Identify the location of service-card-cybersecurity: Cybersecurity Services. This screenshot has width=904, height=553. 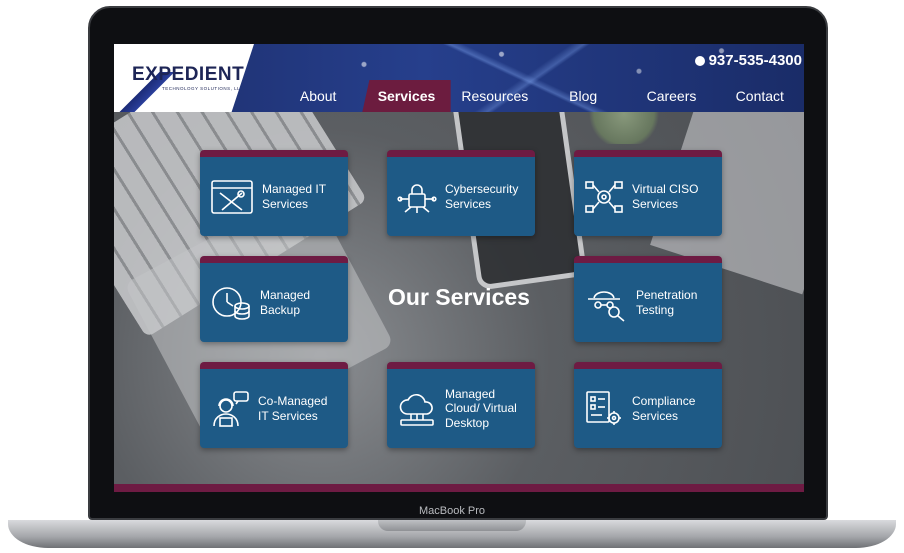
(461, 193).